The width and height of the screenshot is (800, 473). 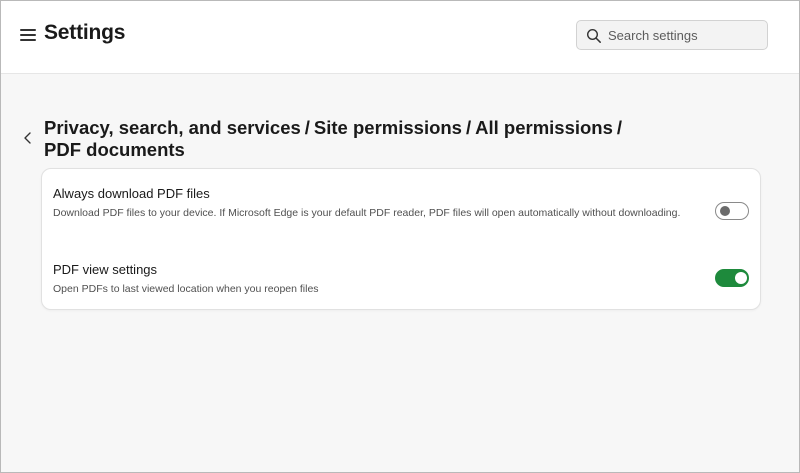 What do you see at coordinates (732, 211) in the screenshot?
I see `always-download-pdf-toggle` at bounding box center [732, 211].